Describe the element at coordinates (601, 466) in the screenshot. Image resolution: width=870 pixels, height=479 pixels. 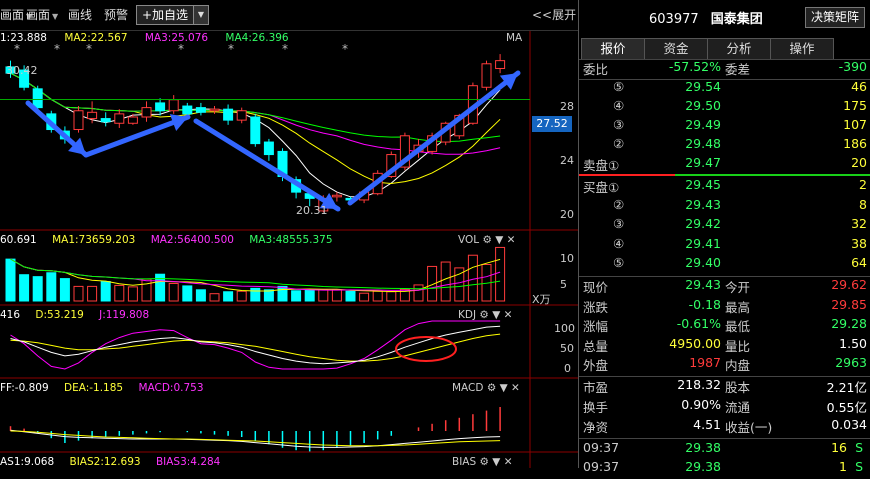
I see `tick-time: 09:37` at that location.